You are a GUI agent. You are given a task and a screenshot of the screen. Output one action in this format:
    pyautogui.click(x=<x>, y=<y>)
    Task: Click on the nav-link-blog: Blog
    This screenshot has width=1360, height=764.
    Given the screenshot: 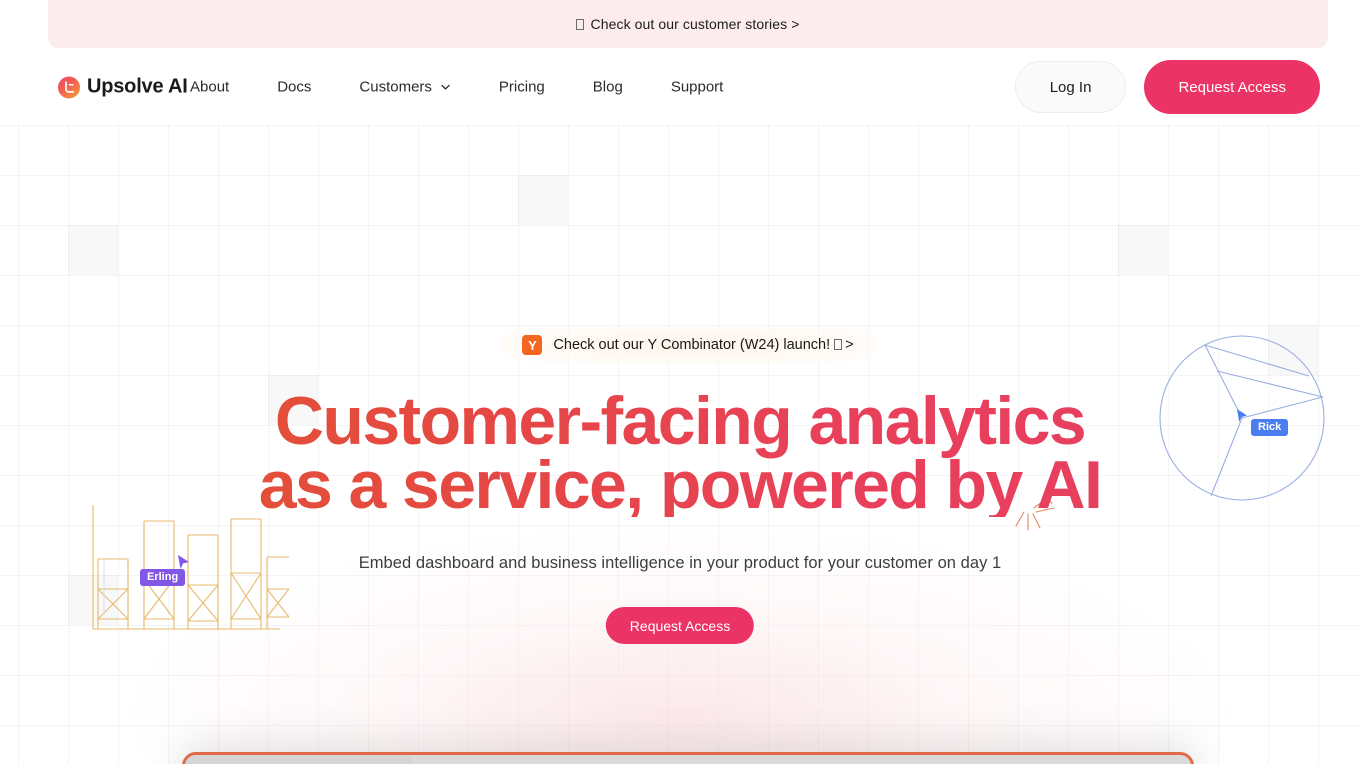 What is the action you would take?
    pyautogui.click(x=608, y=87)
    